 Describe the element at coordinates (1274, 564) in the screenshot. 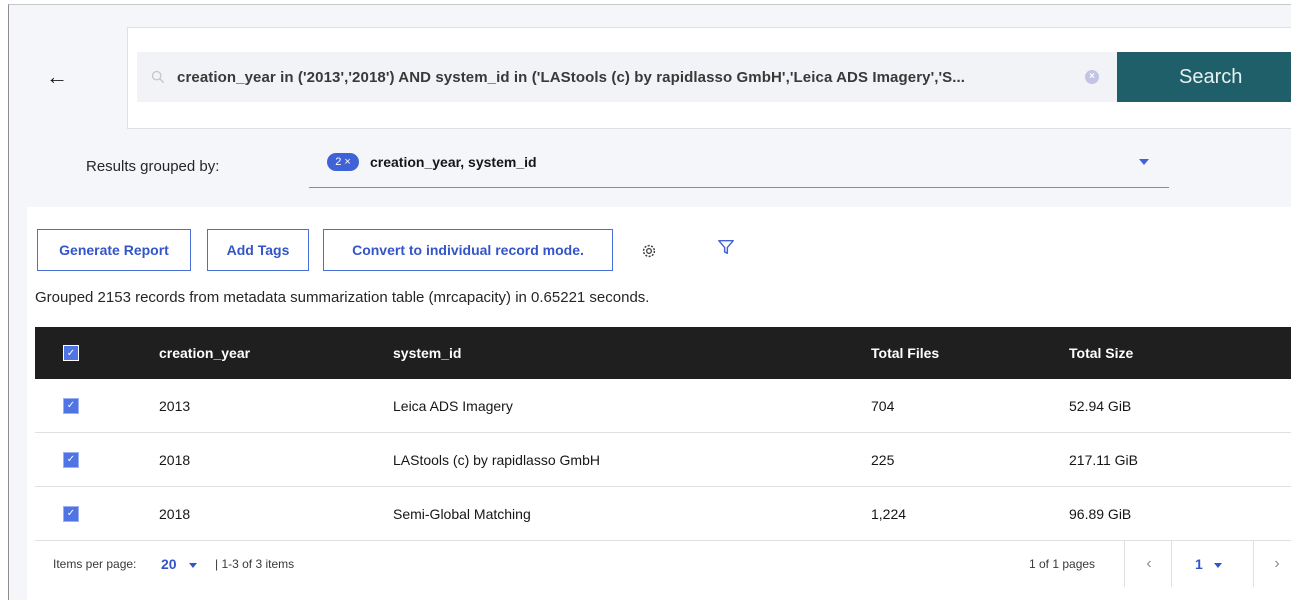

I see `next-page-icon: ›` at that location.